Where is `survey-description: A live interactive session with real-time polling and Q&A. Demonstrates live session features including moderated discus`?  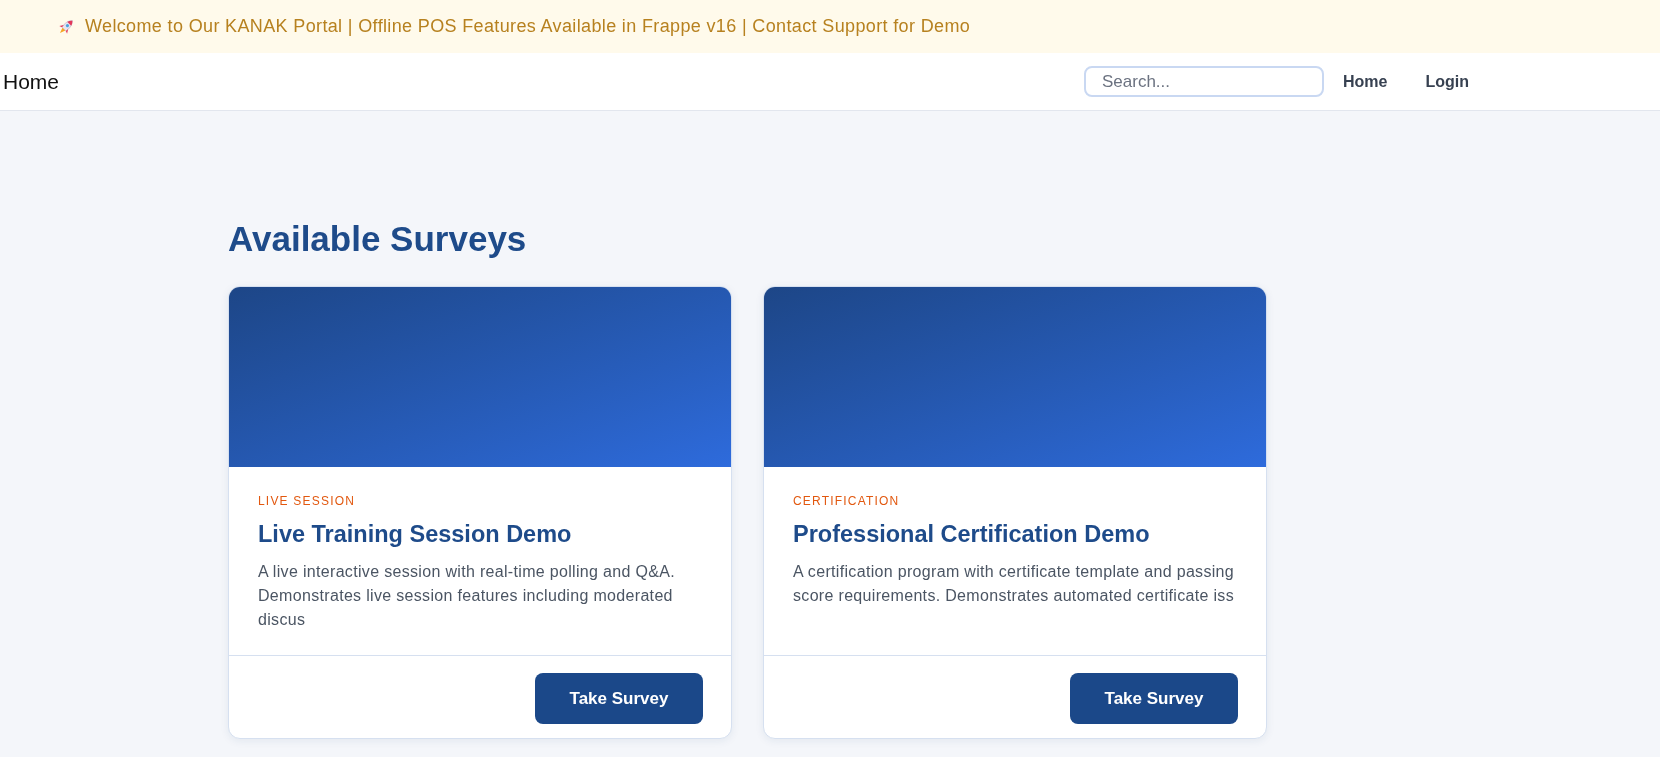
survey-description: A live interactive session with real-time polling and Q&A. Demonstrates live session features including moderated discus is located at coordinates (467, 596).